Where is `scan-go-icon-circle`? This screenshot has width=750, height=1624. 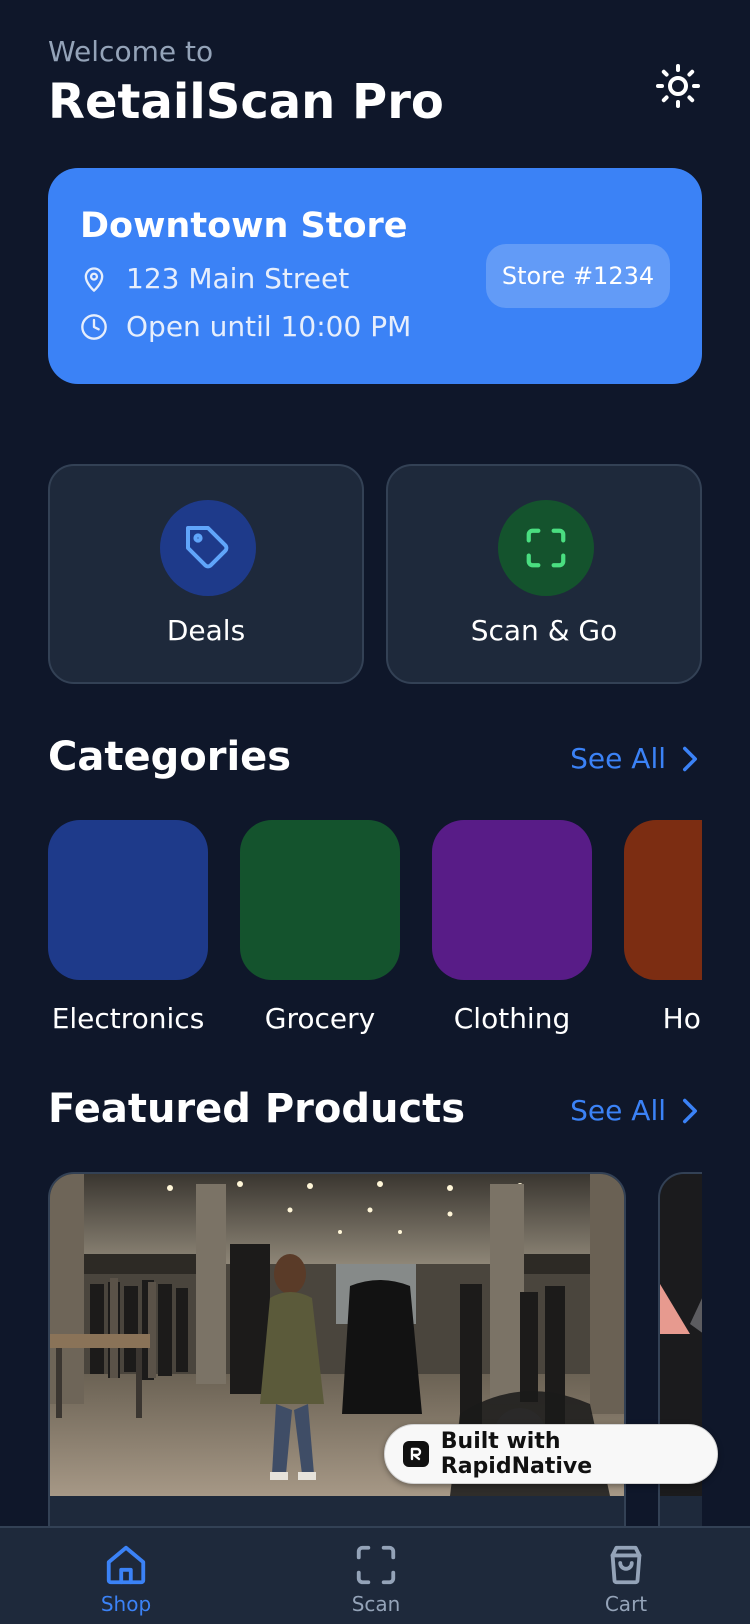 scan-go-icon-circle is located at coordinates (546, 548).